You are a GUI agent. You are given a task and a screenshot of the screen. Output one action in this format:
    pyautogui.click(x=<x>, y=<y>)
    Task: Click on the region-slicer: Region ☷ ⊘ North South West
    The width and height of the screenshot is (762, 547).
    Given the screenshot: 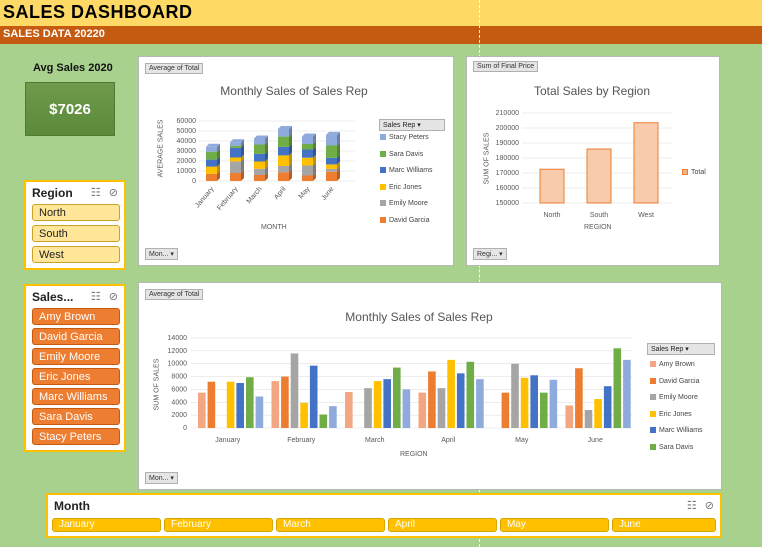 What is the action you would take?
    pyautogui.click(x=75, y=225)
    